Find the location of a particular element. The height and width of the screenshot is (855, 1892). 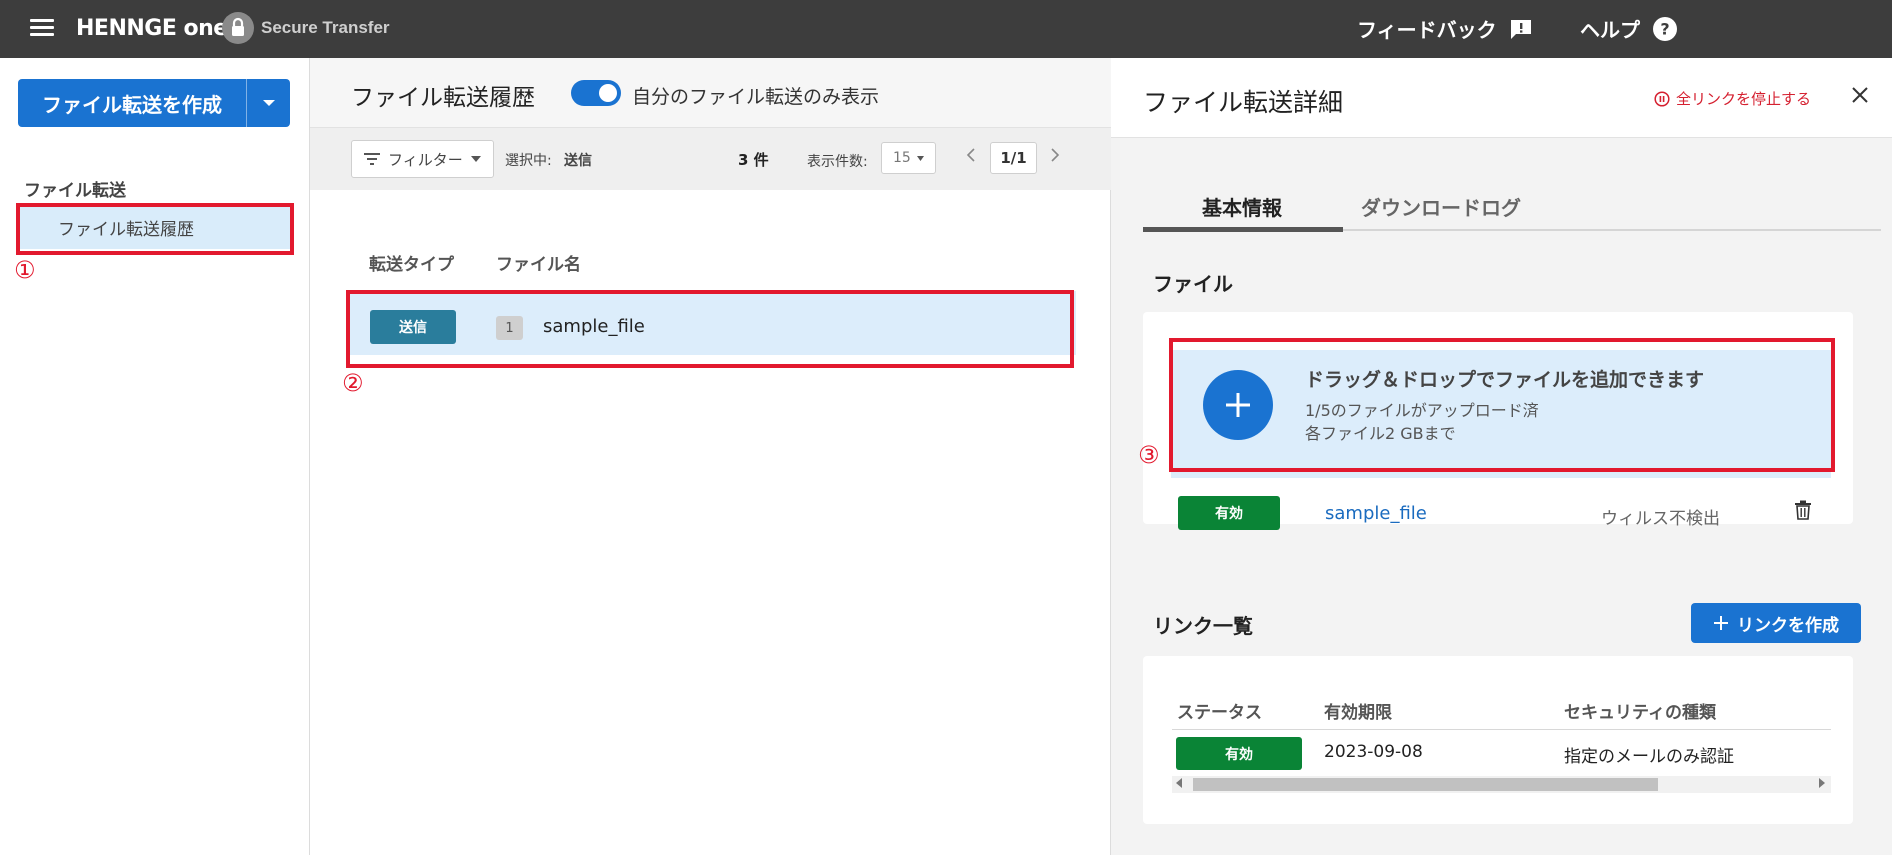

create-transfer-split-button: ファイル転送を作成 is located at coordinates (154, 103).